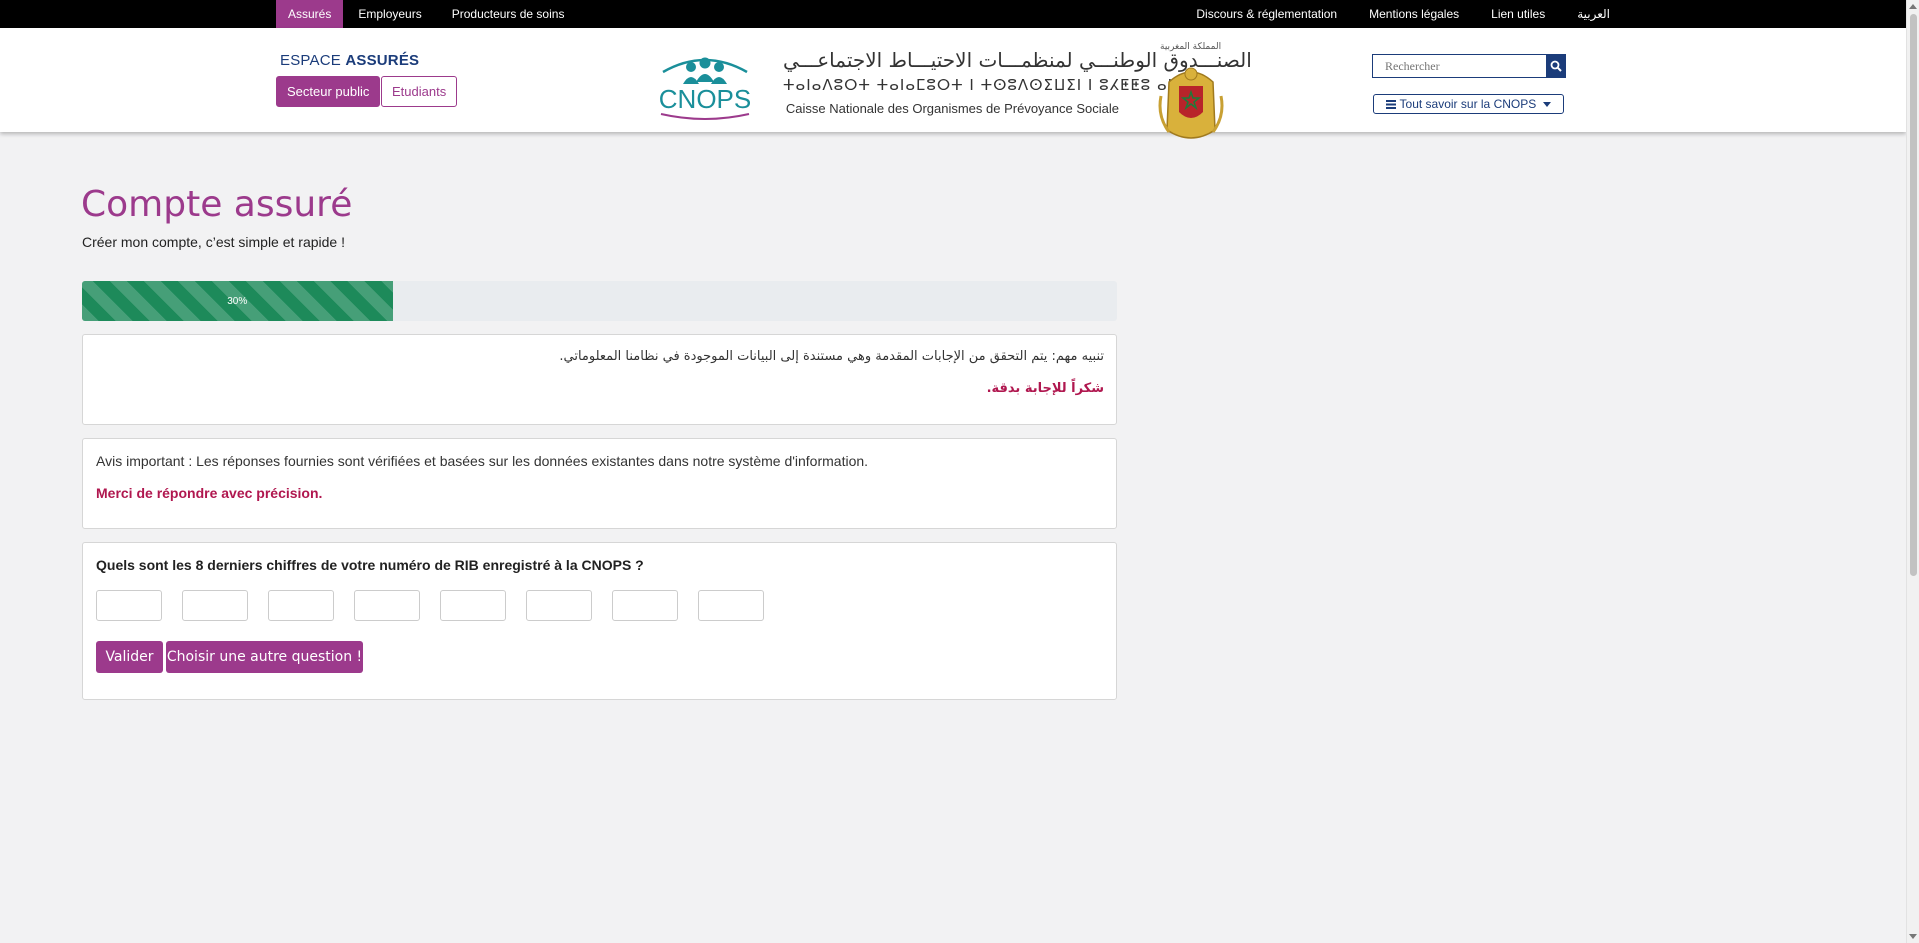 Image resolution: width=1919 pixels, height=943 pixels. I want to click on espace-title: ESPACE ASSURÉS, so click(349, 60).